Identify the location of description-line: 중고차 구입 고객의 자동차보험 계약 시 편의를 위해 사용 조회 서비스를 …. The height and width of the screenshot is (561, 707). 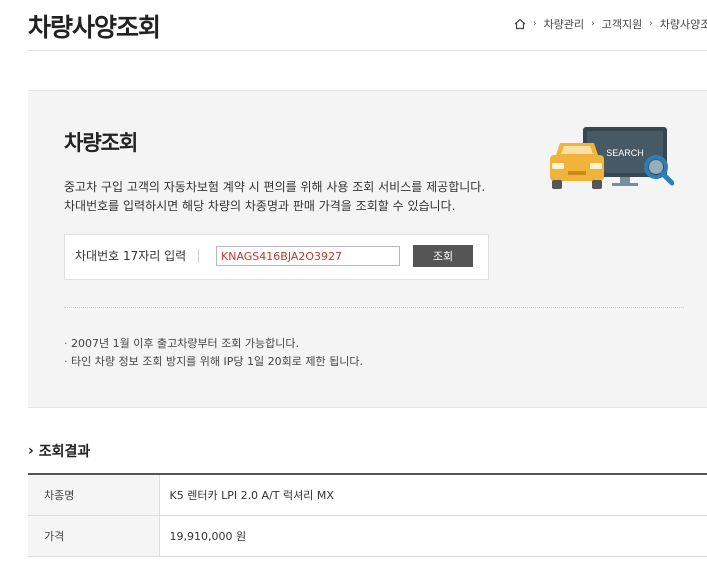
(275, 187).